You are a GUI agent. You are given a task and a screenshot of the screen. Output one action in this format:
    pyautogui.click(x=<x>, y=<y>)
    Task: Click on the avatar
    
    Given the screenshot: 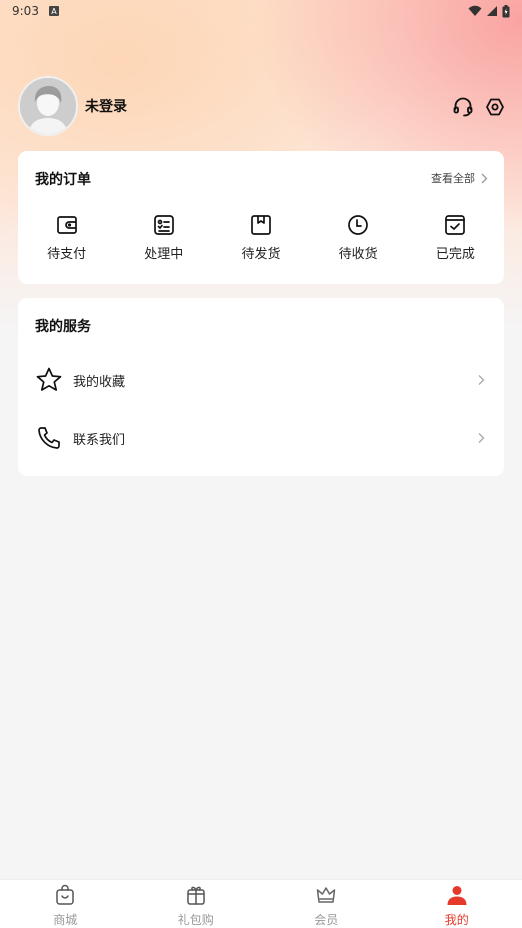 What is the action you would take?
    pyautogui.click(x=48, y=106)
    